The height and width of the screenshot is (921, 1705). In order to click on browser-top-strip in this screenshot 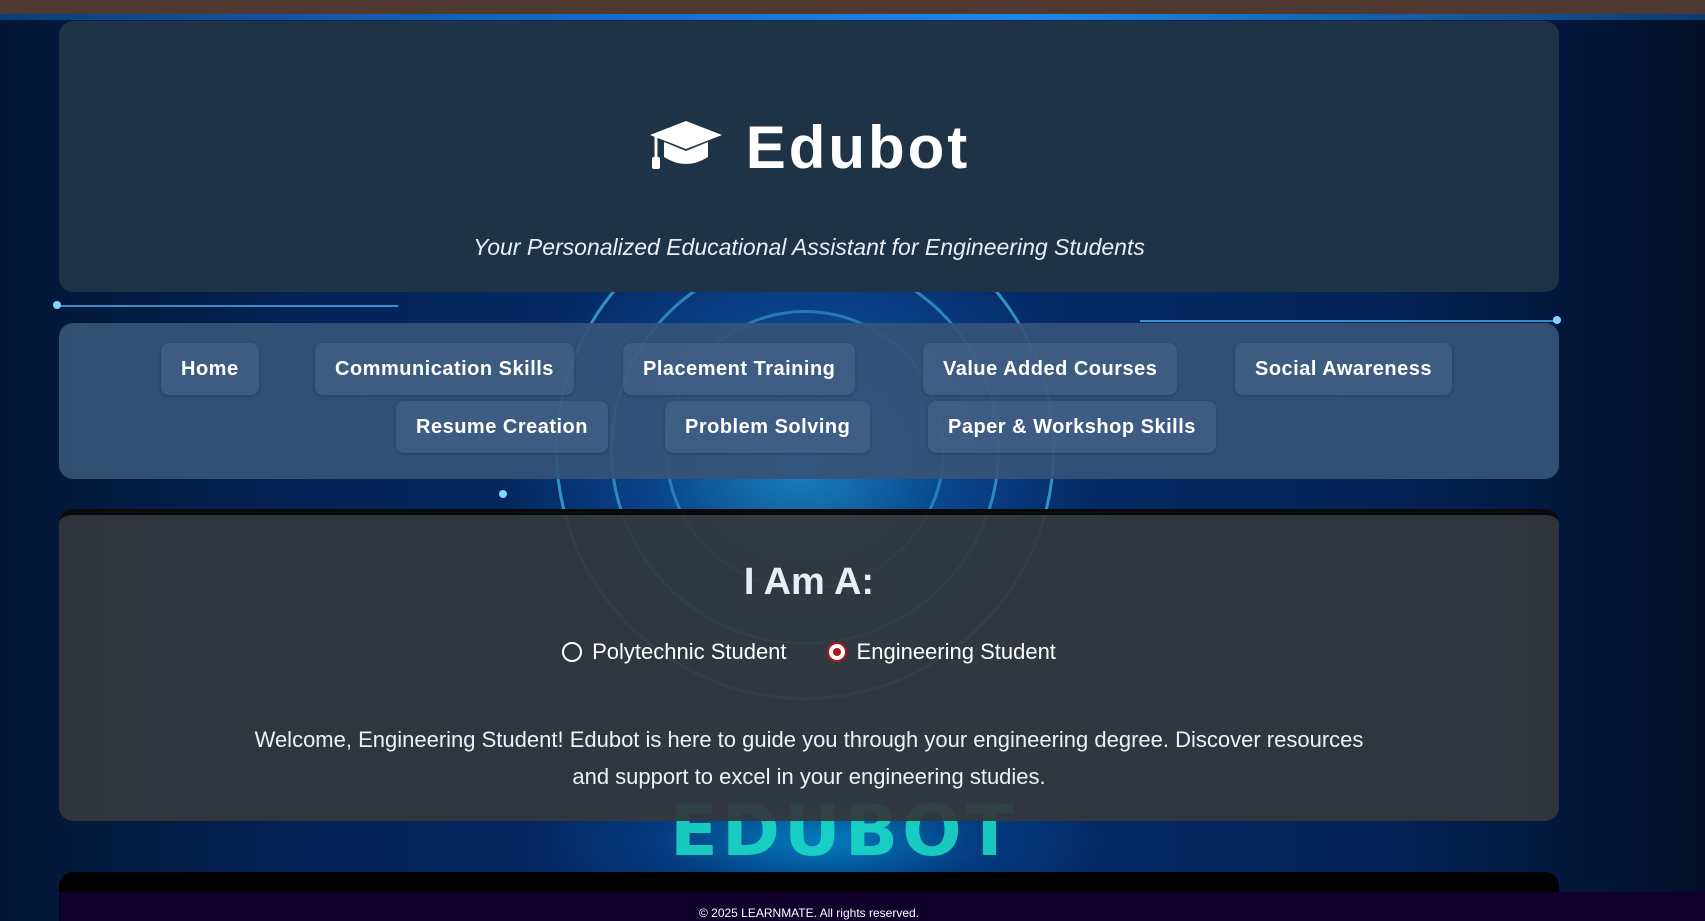, I will do `click(852, 10)`.